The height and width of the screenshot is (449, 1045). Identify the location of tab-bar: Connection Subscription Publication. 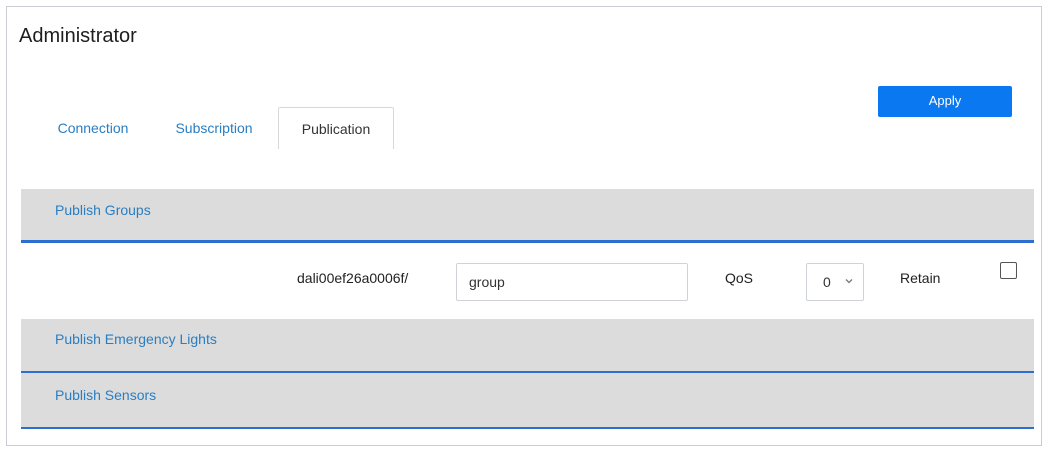
(225, 128).